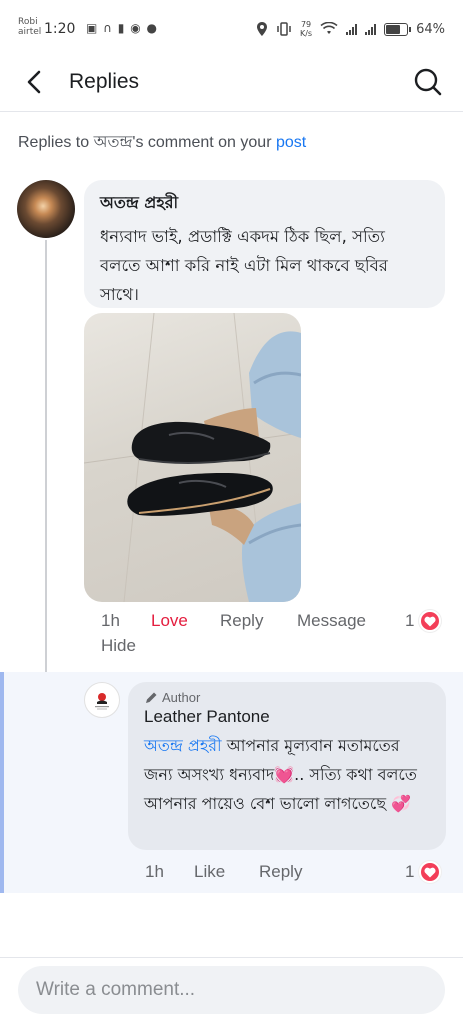 This screenshot has height=1024, width=463. I want to click on carrier-line-2: airtel, so click(30, 32).